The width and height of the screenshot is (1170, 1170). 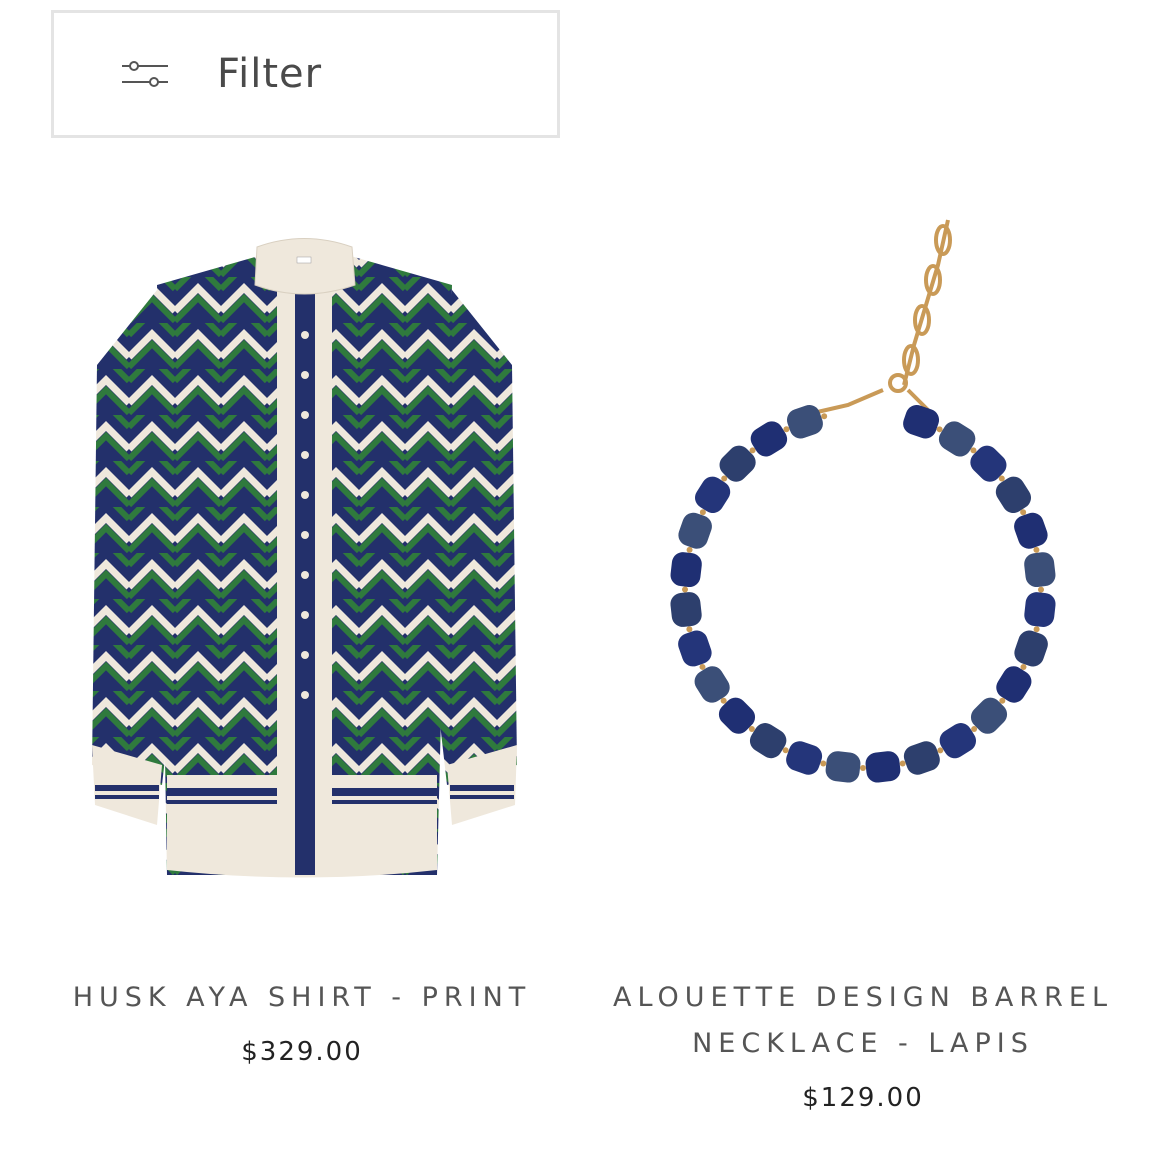 I want to click on filter-label: Filter, so click(x=270, y=74).